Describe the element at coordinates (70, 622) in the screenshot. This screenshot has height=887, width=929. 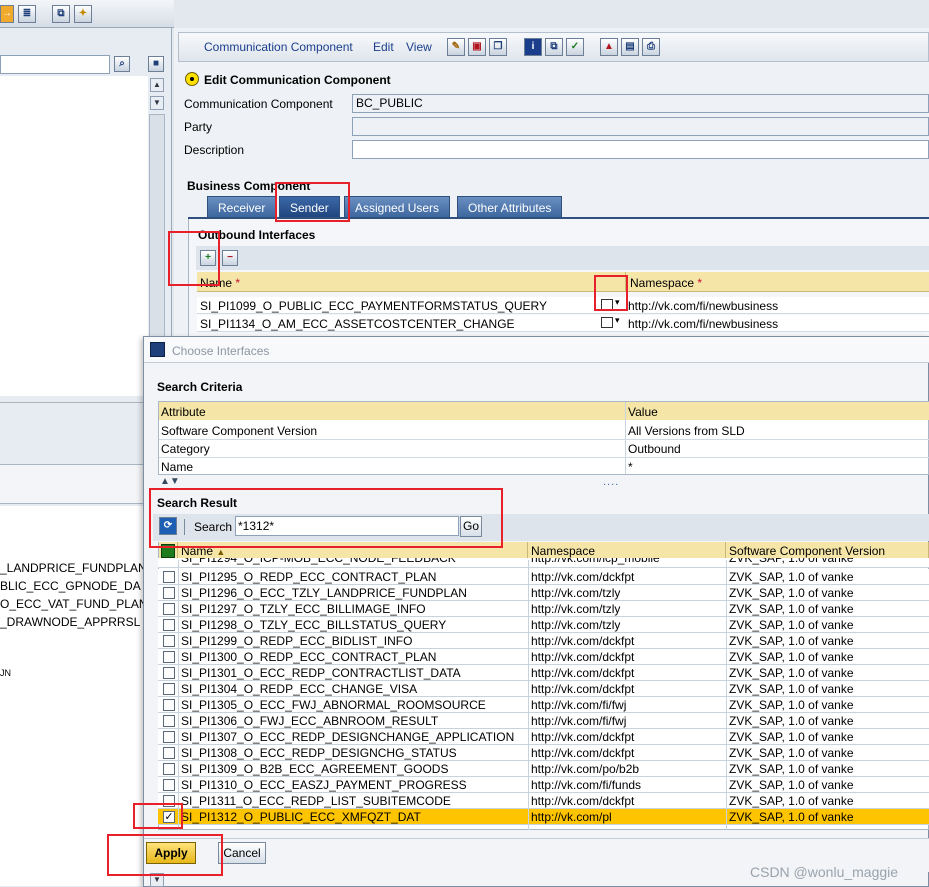
I see `left-list-item: _DRAWNODE_APPRRSL` at that location.